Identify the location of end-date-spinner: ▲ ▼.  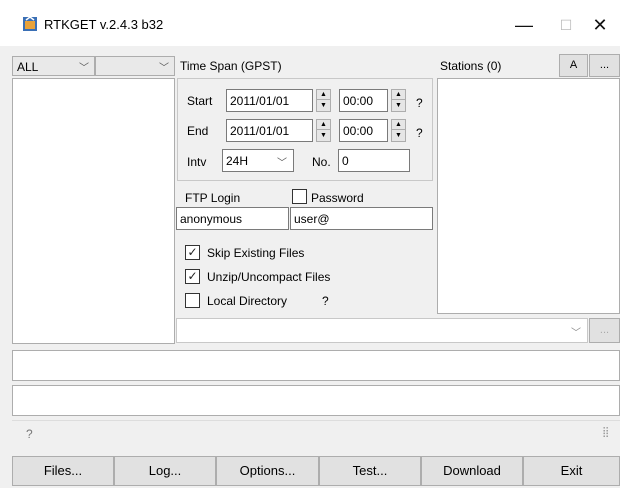
(323, 130).